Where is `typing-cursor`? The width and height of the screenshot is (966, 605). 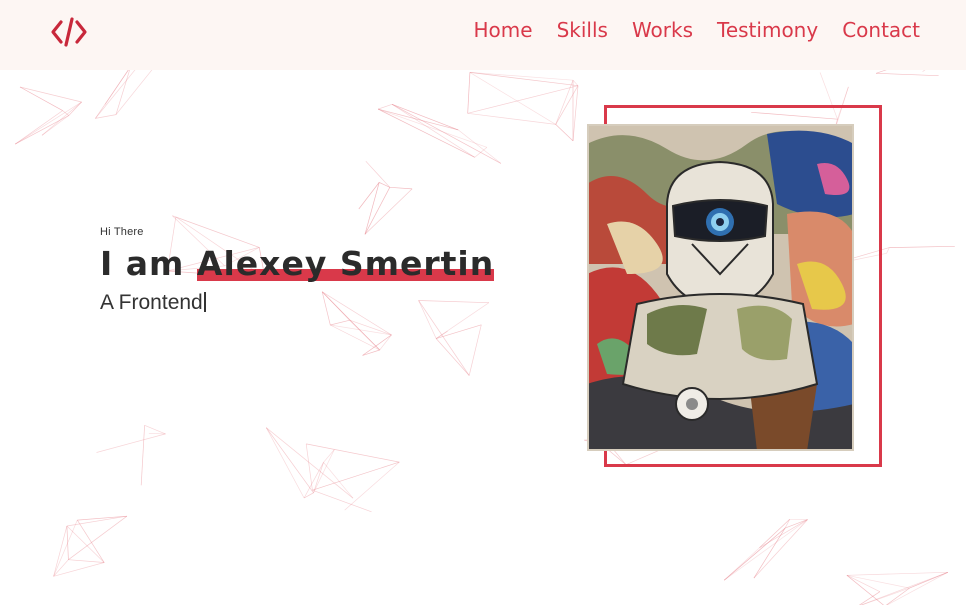 typing-cursor is located at coordinates (204, 302).